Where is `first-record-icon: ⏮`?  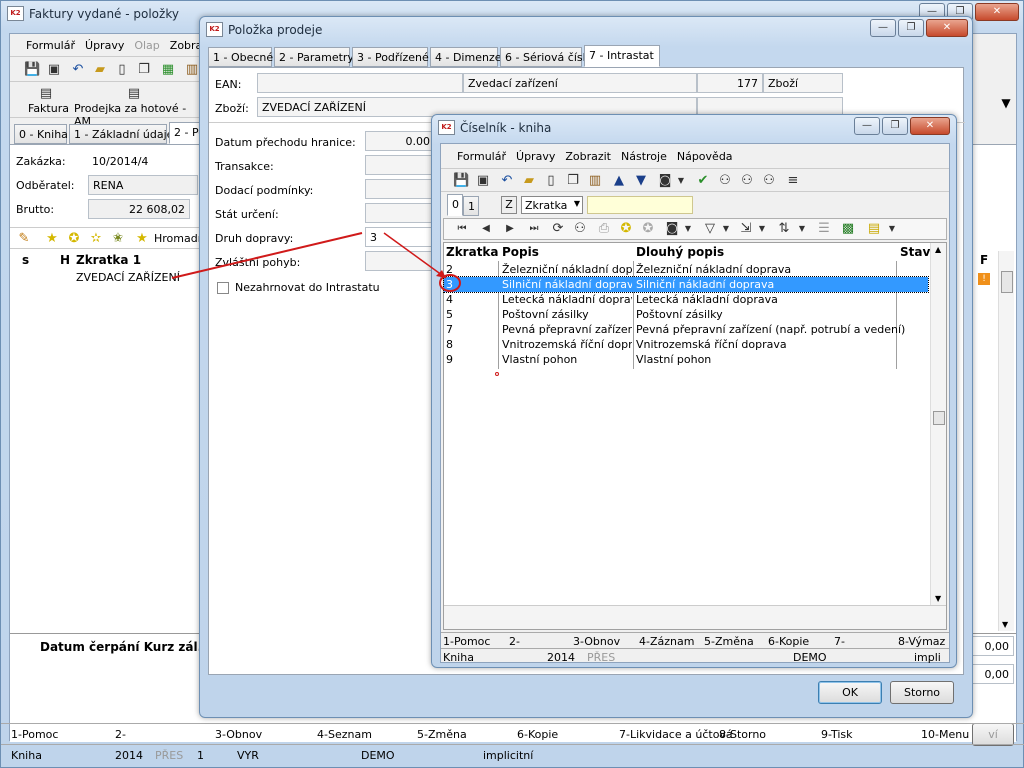 first-record-icon: ⏮ is located at coordinates (462, 229).